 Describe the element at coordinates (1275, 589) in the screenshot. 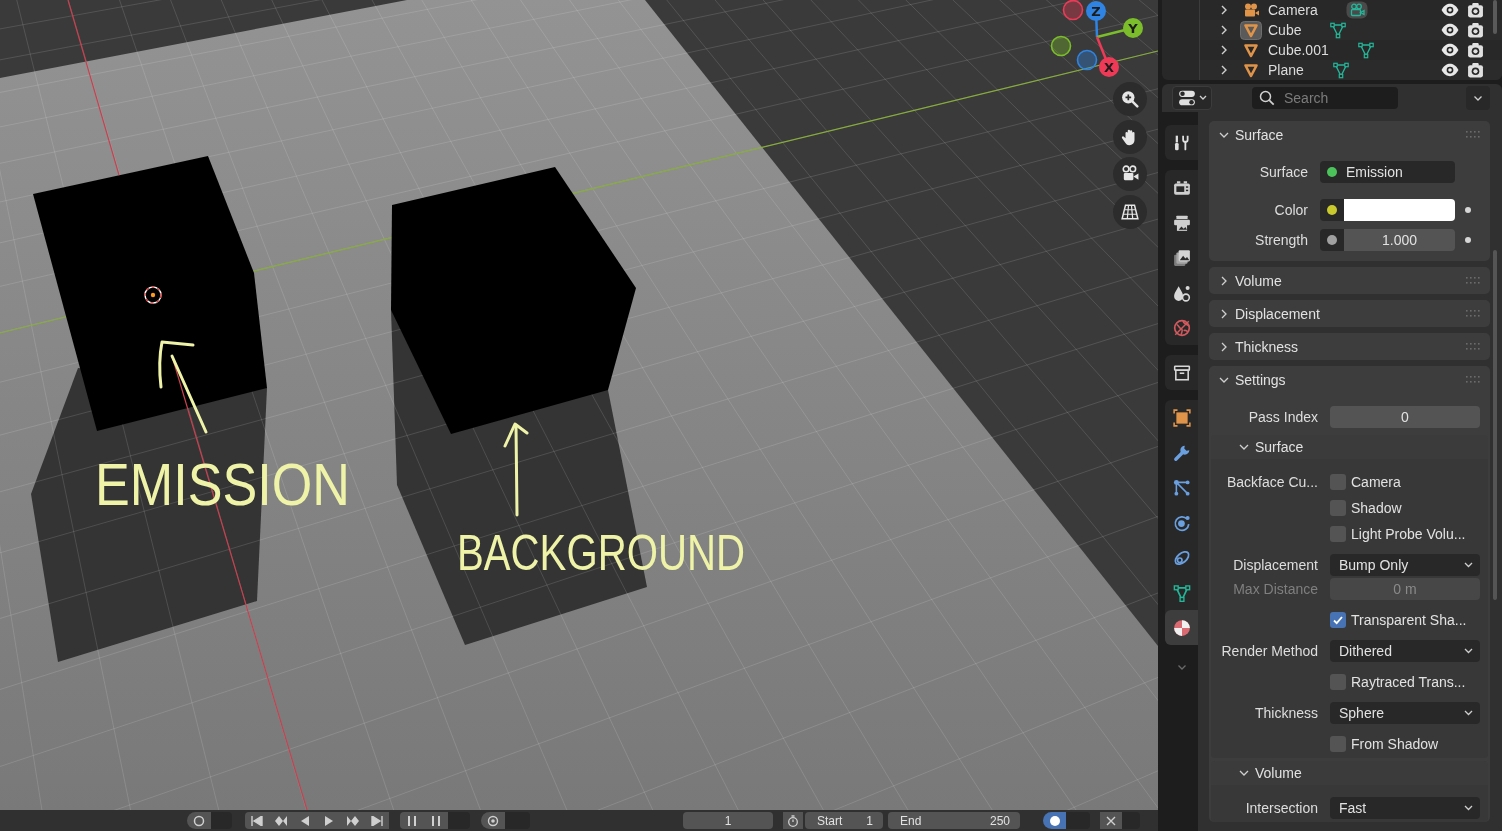

I see `field-label: Max Distance` at that location.